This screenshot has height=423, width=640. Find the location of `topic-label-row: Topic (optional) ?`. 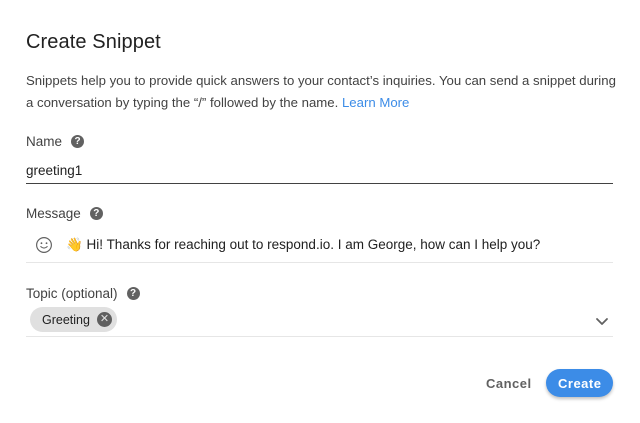

topic-label-row: Topic (optional) ? is located at coordinates (83, 293).